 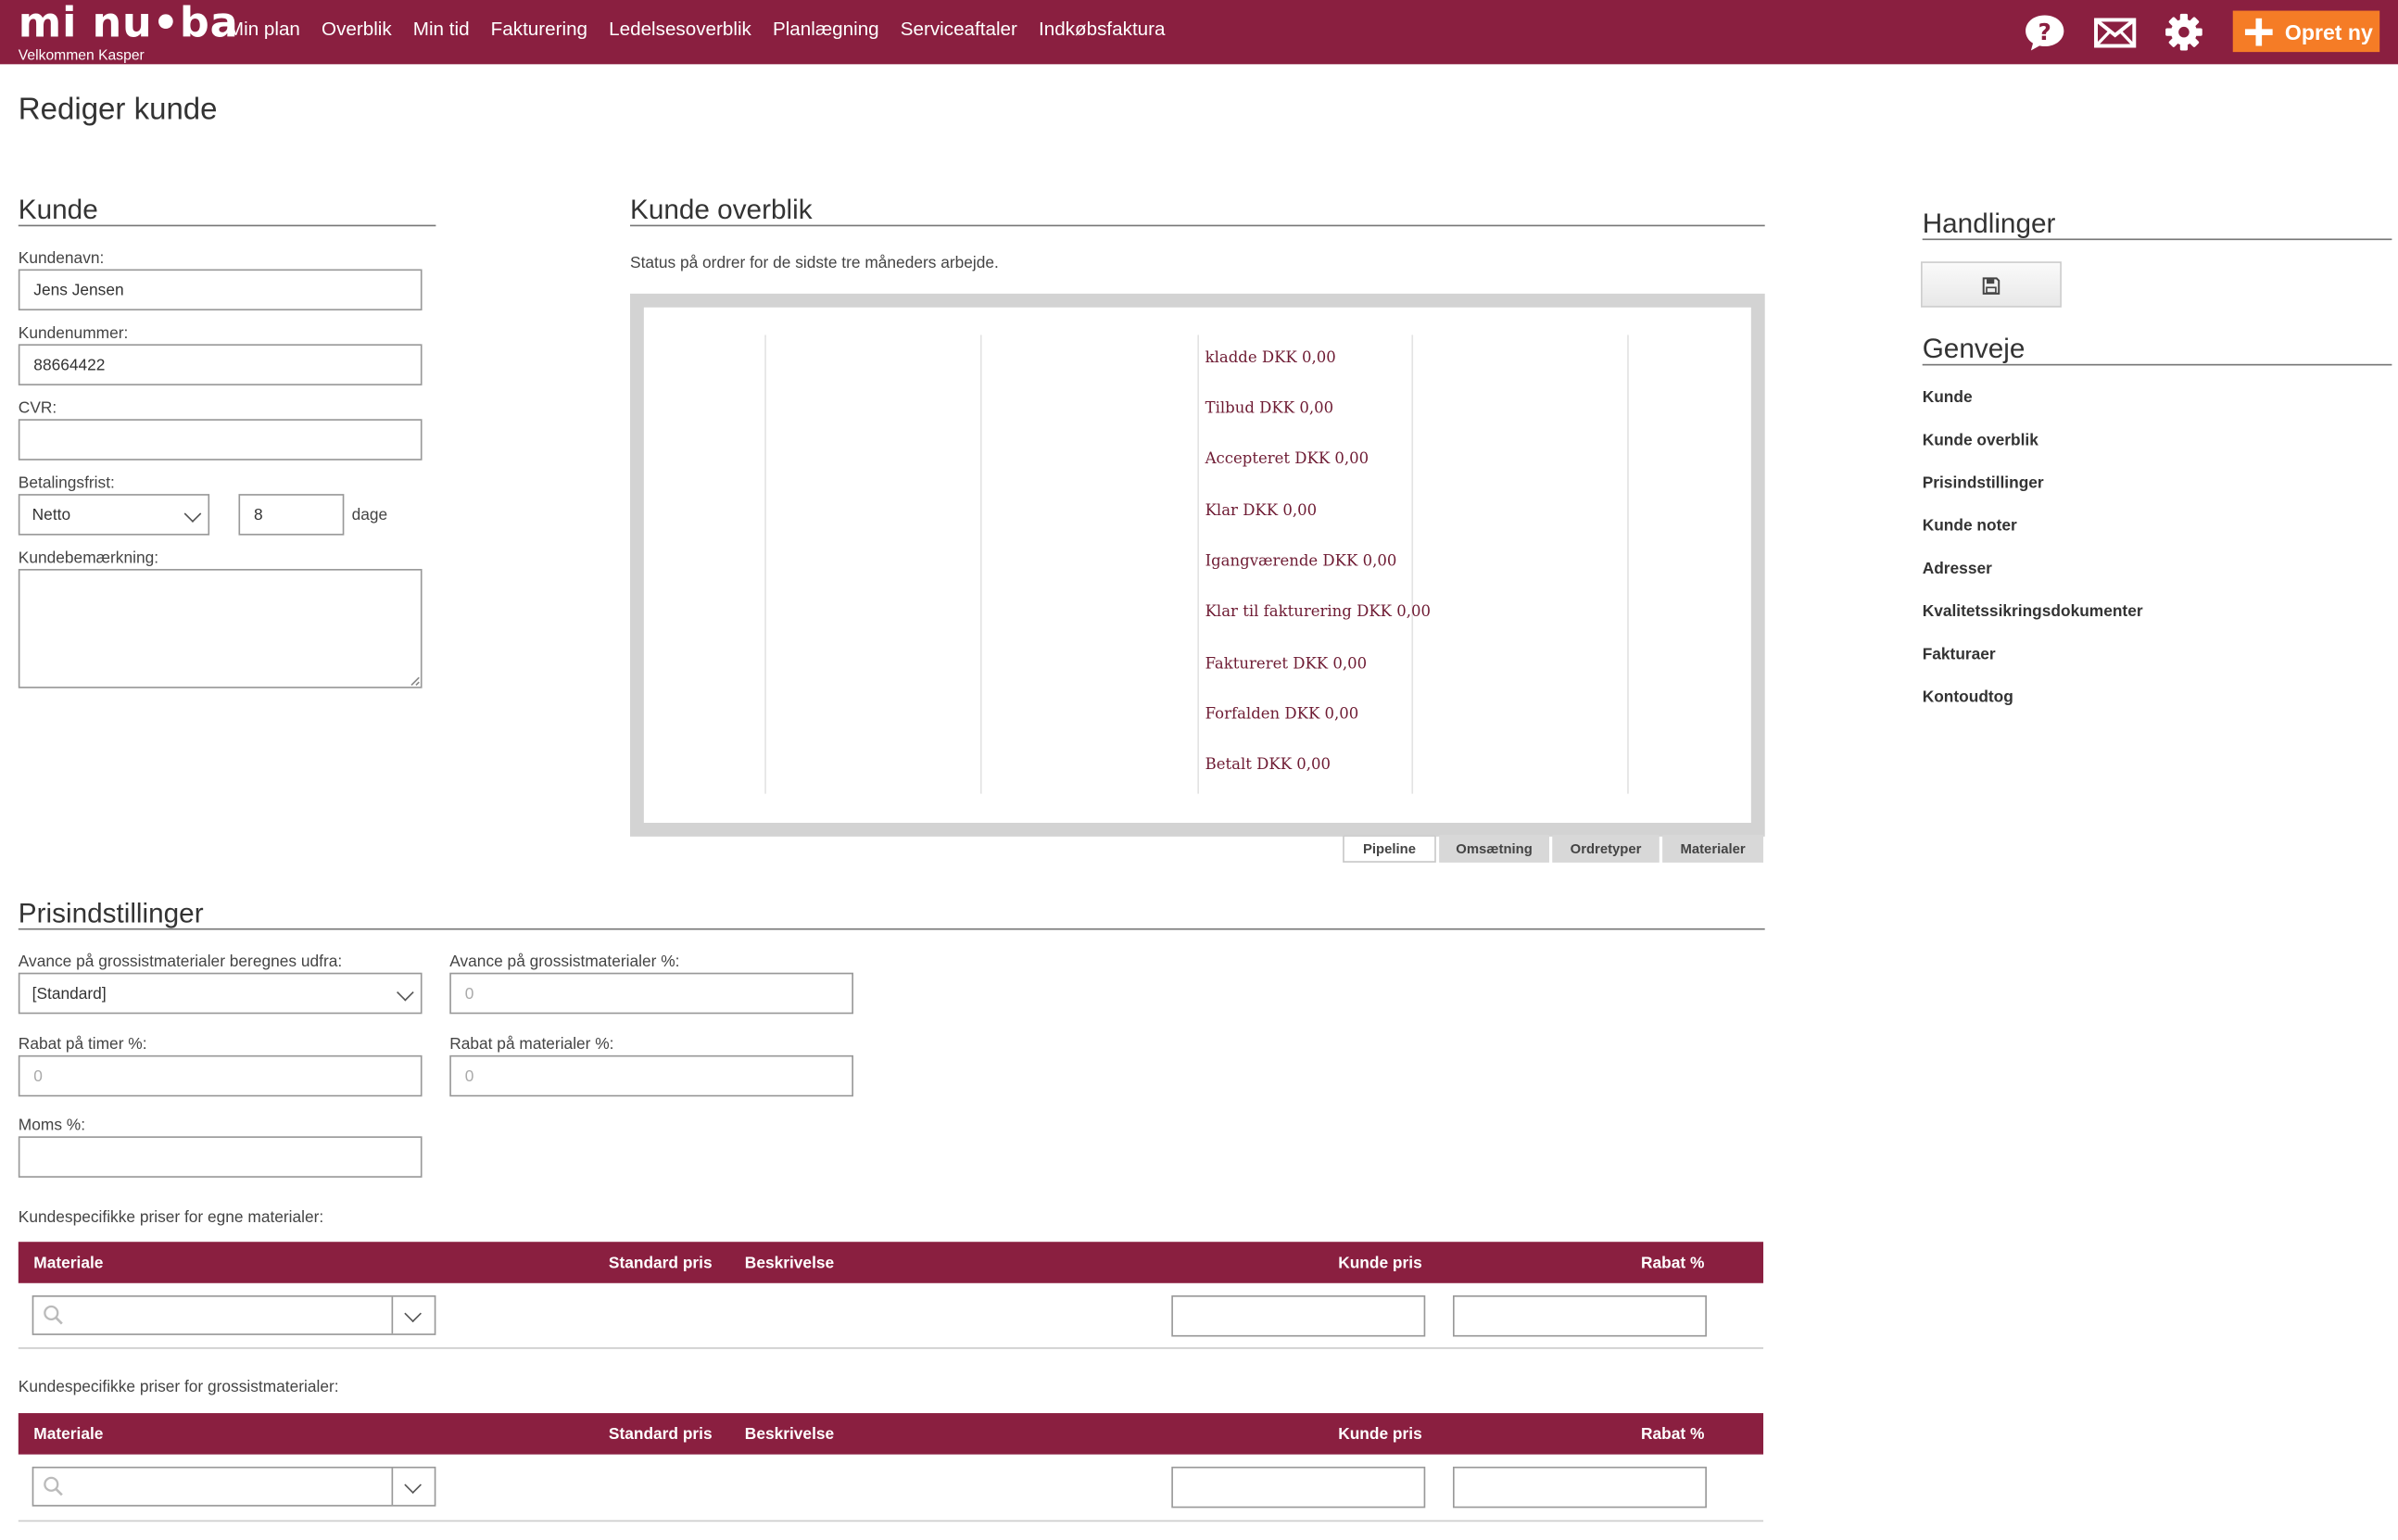 I want to click on kundenavn-input: Jens Jensen, so click(x=220, y=290).